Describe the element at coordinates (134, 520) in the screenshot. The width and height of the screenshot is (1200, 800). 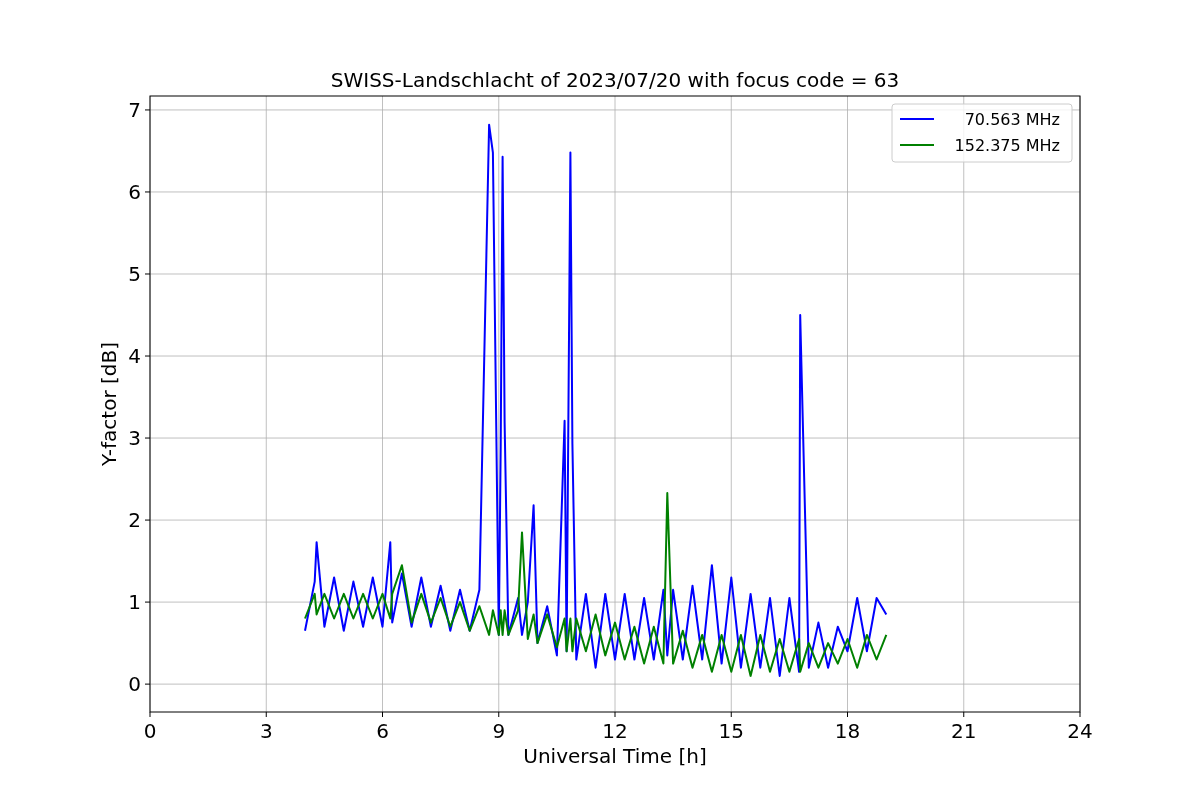
I see `y-tick-label: 2` at that location.